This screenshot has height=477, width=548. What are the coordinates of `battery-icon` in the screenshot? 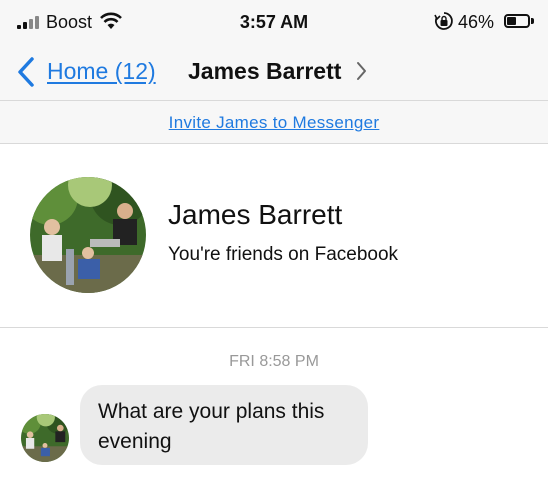 It's located at (517, 21).